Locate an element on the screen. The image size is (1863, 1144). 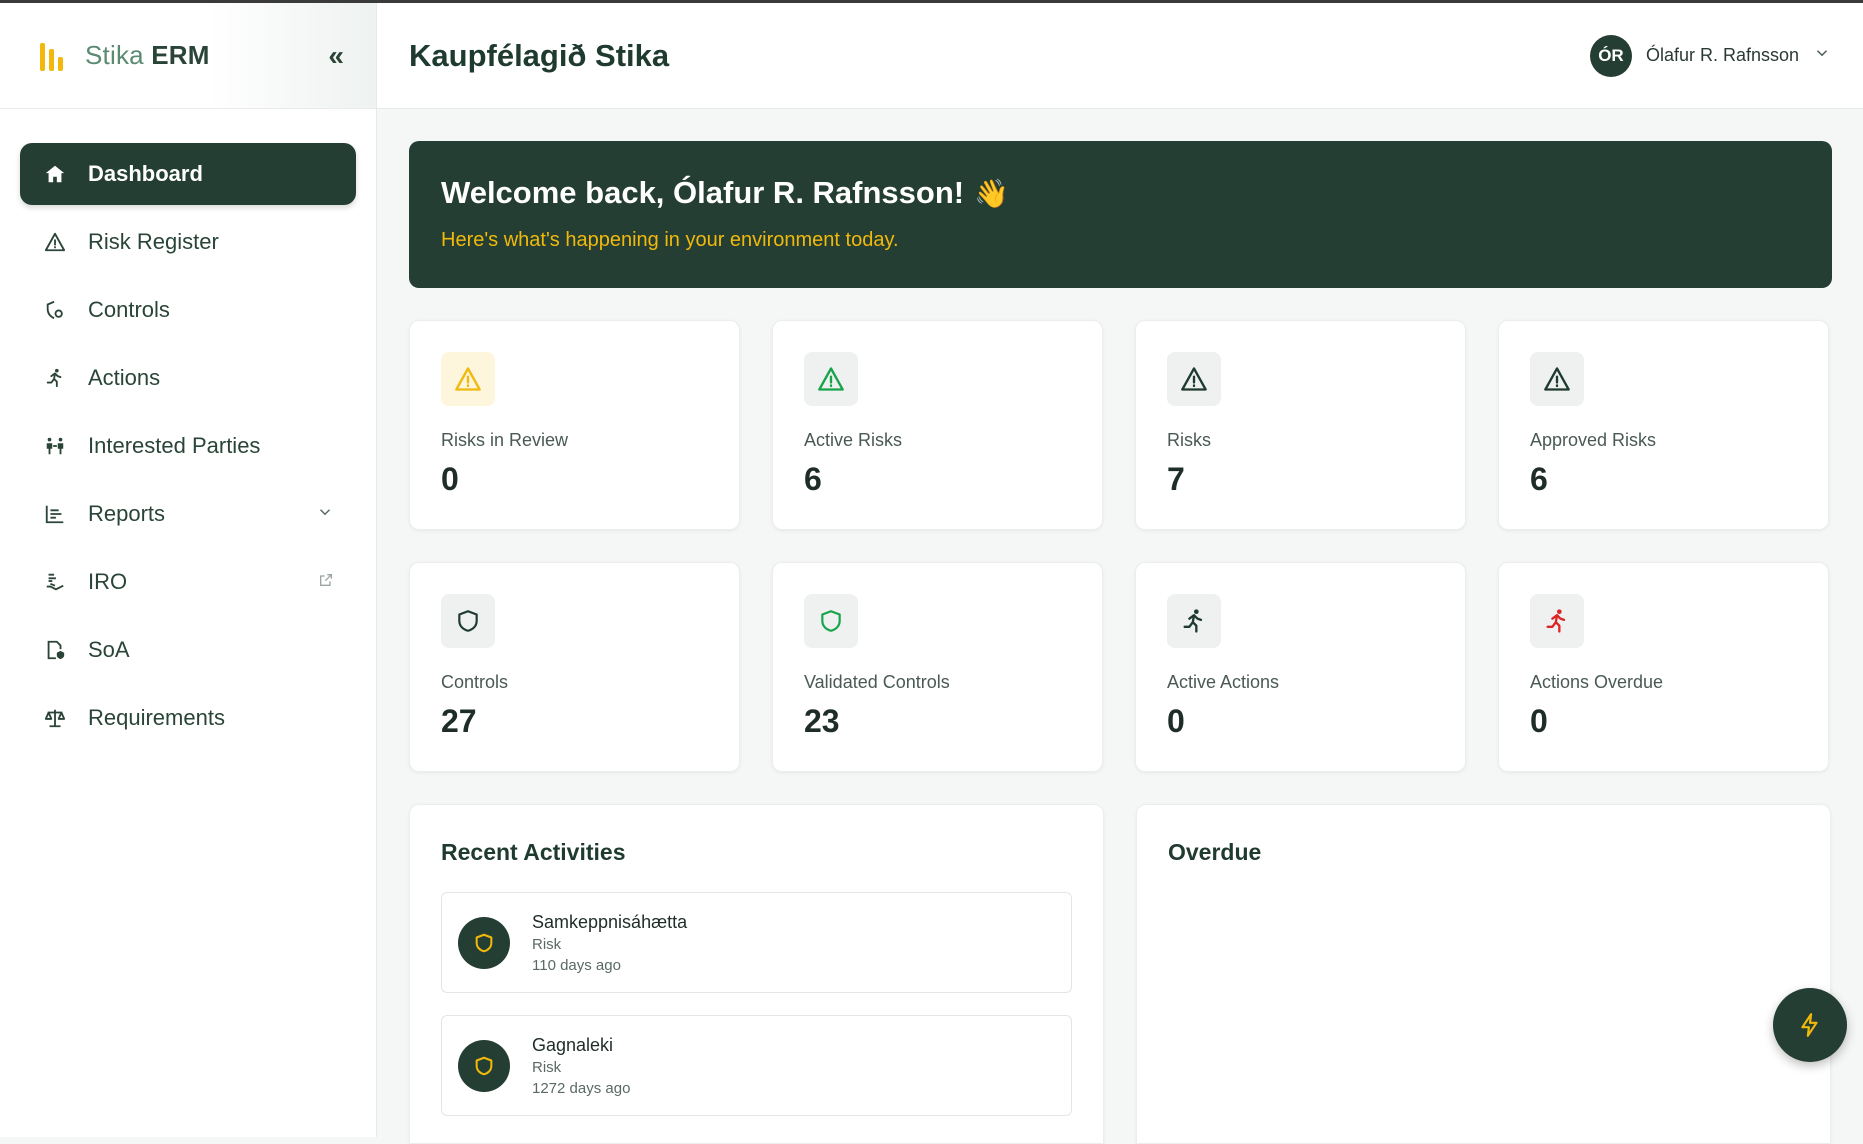
sidebar-item-iro: IRO is located at coordinates (188, 582).